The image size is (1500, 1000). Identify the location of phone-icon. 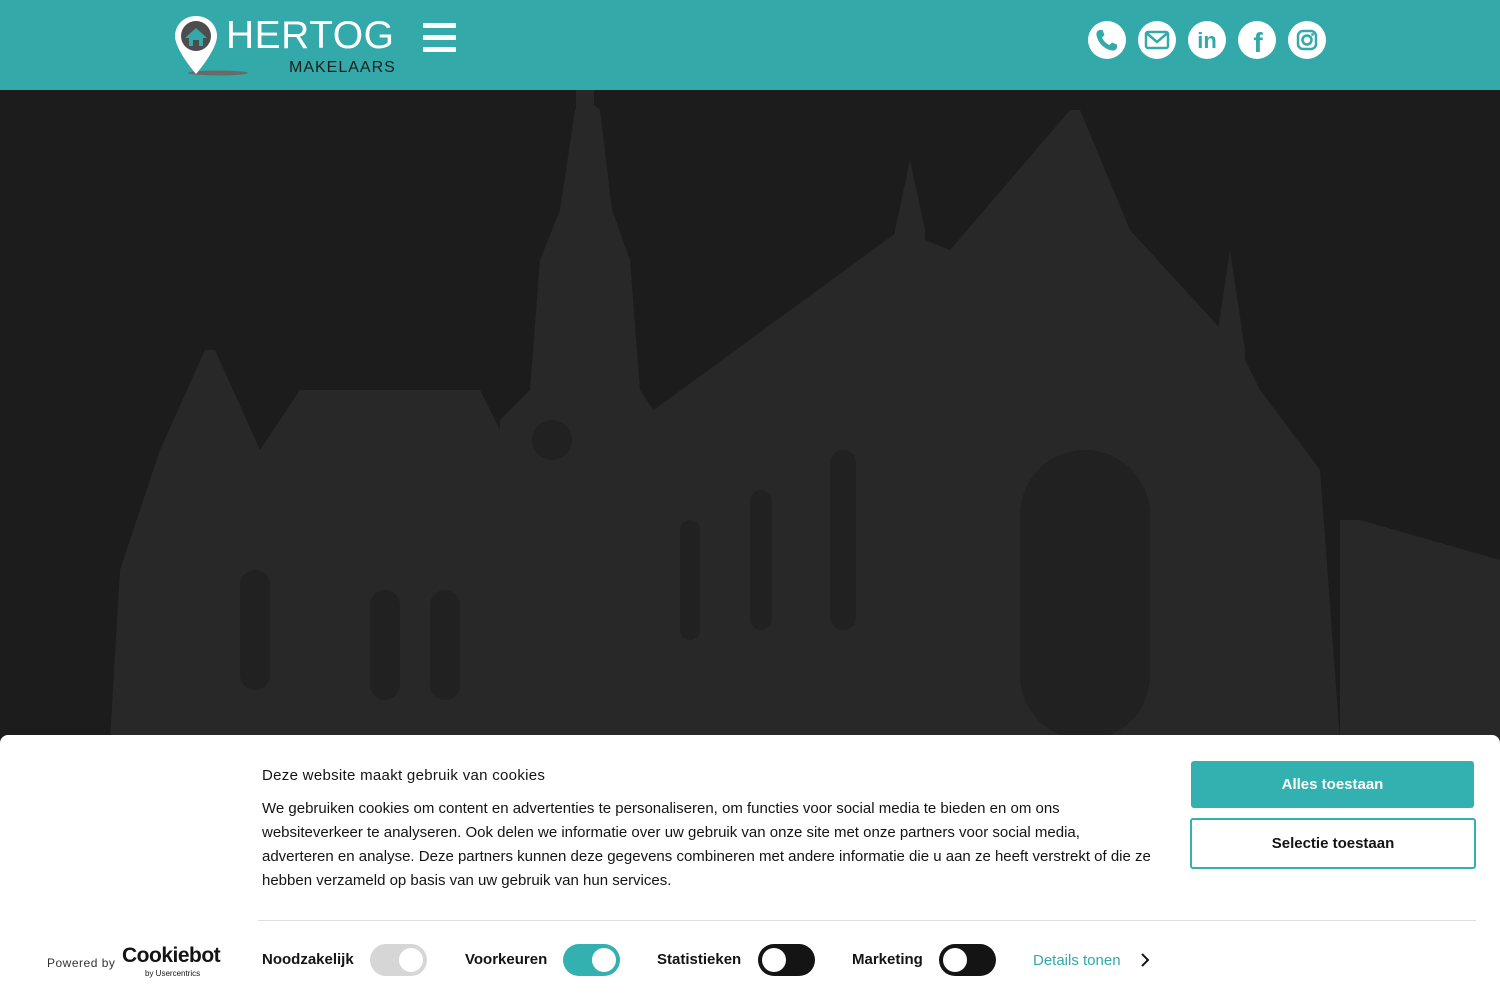
(1107, 40).